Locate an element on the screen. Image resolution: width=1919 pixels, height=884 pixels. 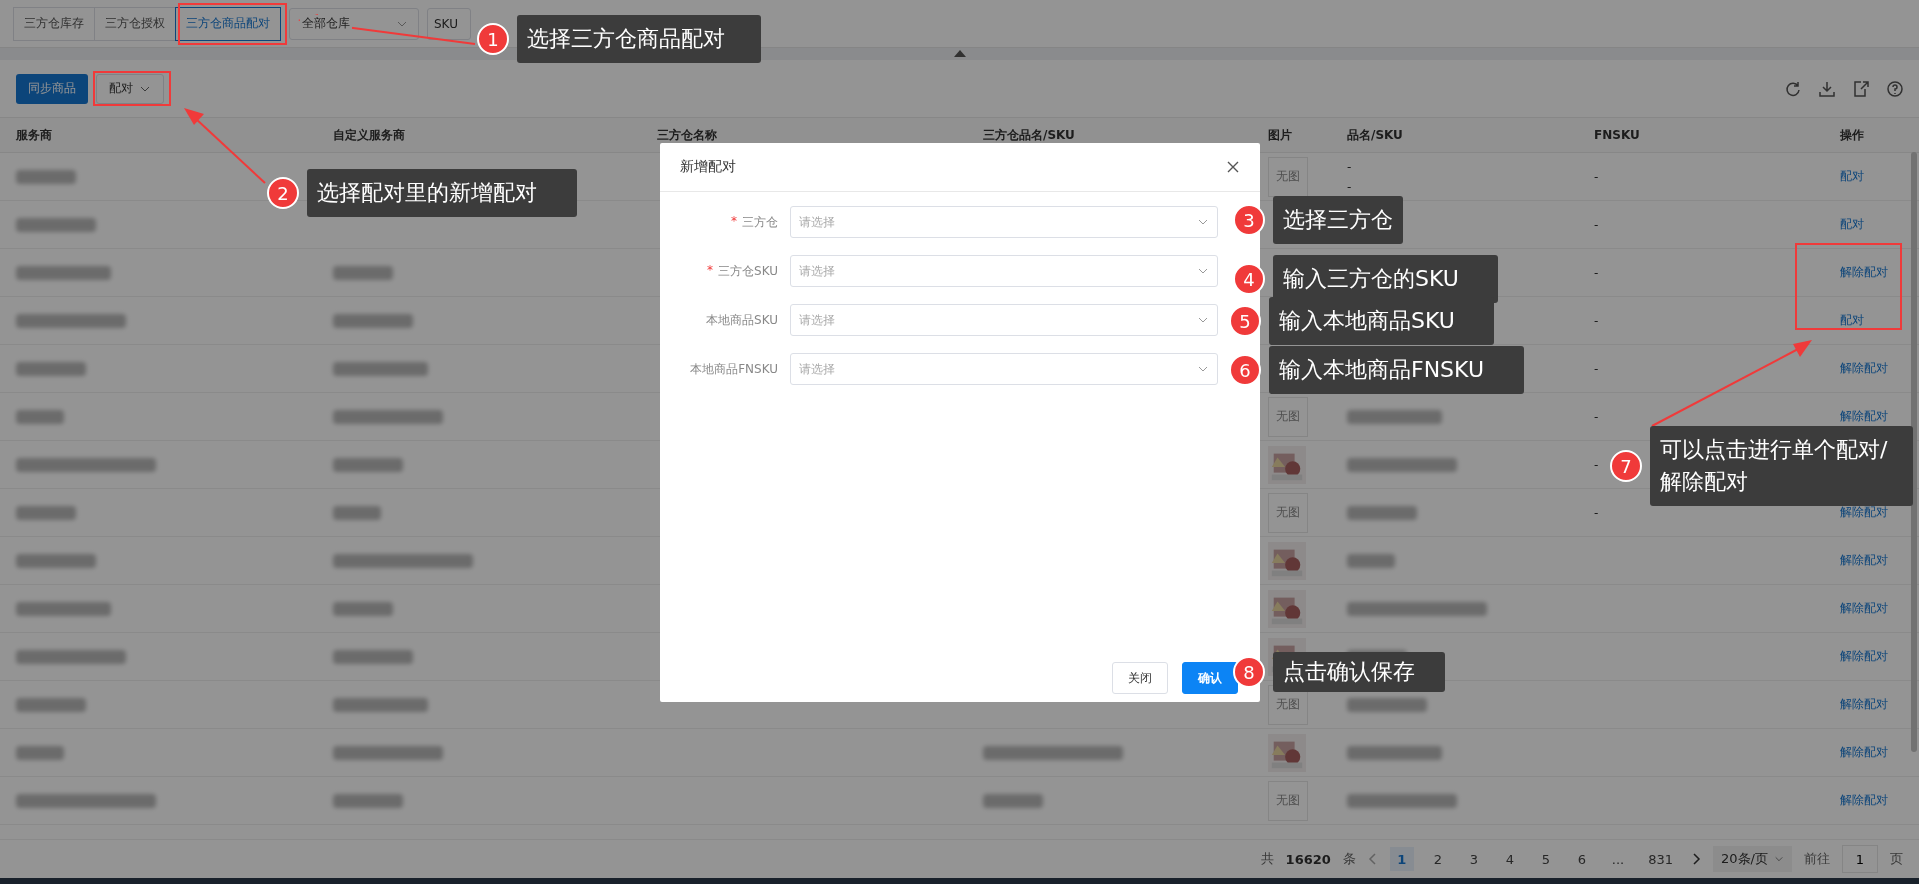
warehouse-select: 全部仓库 is located at coordinates (354, 23).